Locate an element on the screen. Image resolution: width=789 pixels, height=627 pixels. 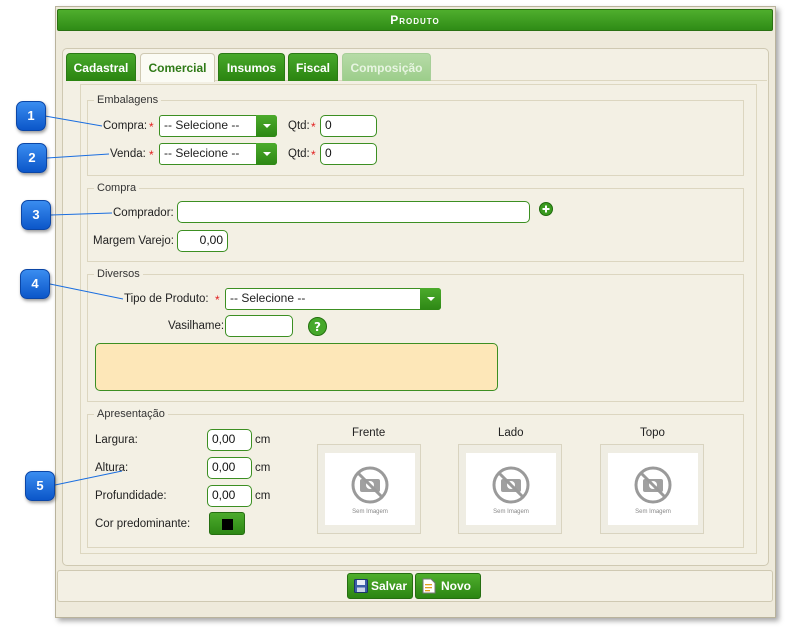
new-button: Novo is located at coordinates (448, 586).